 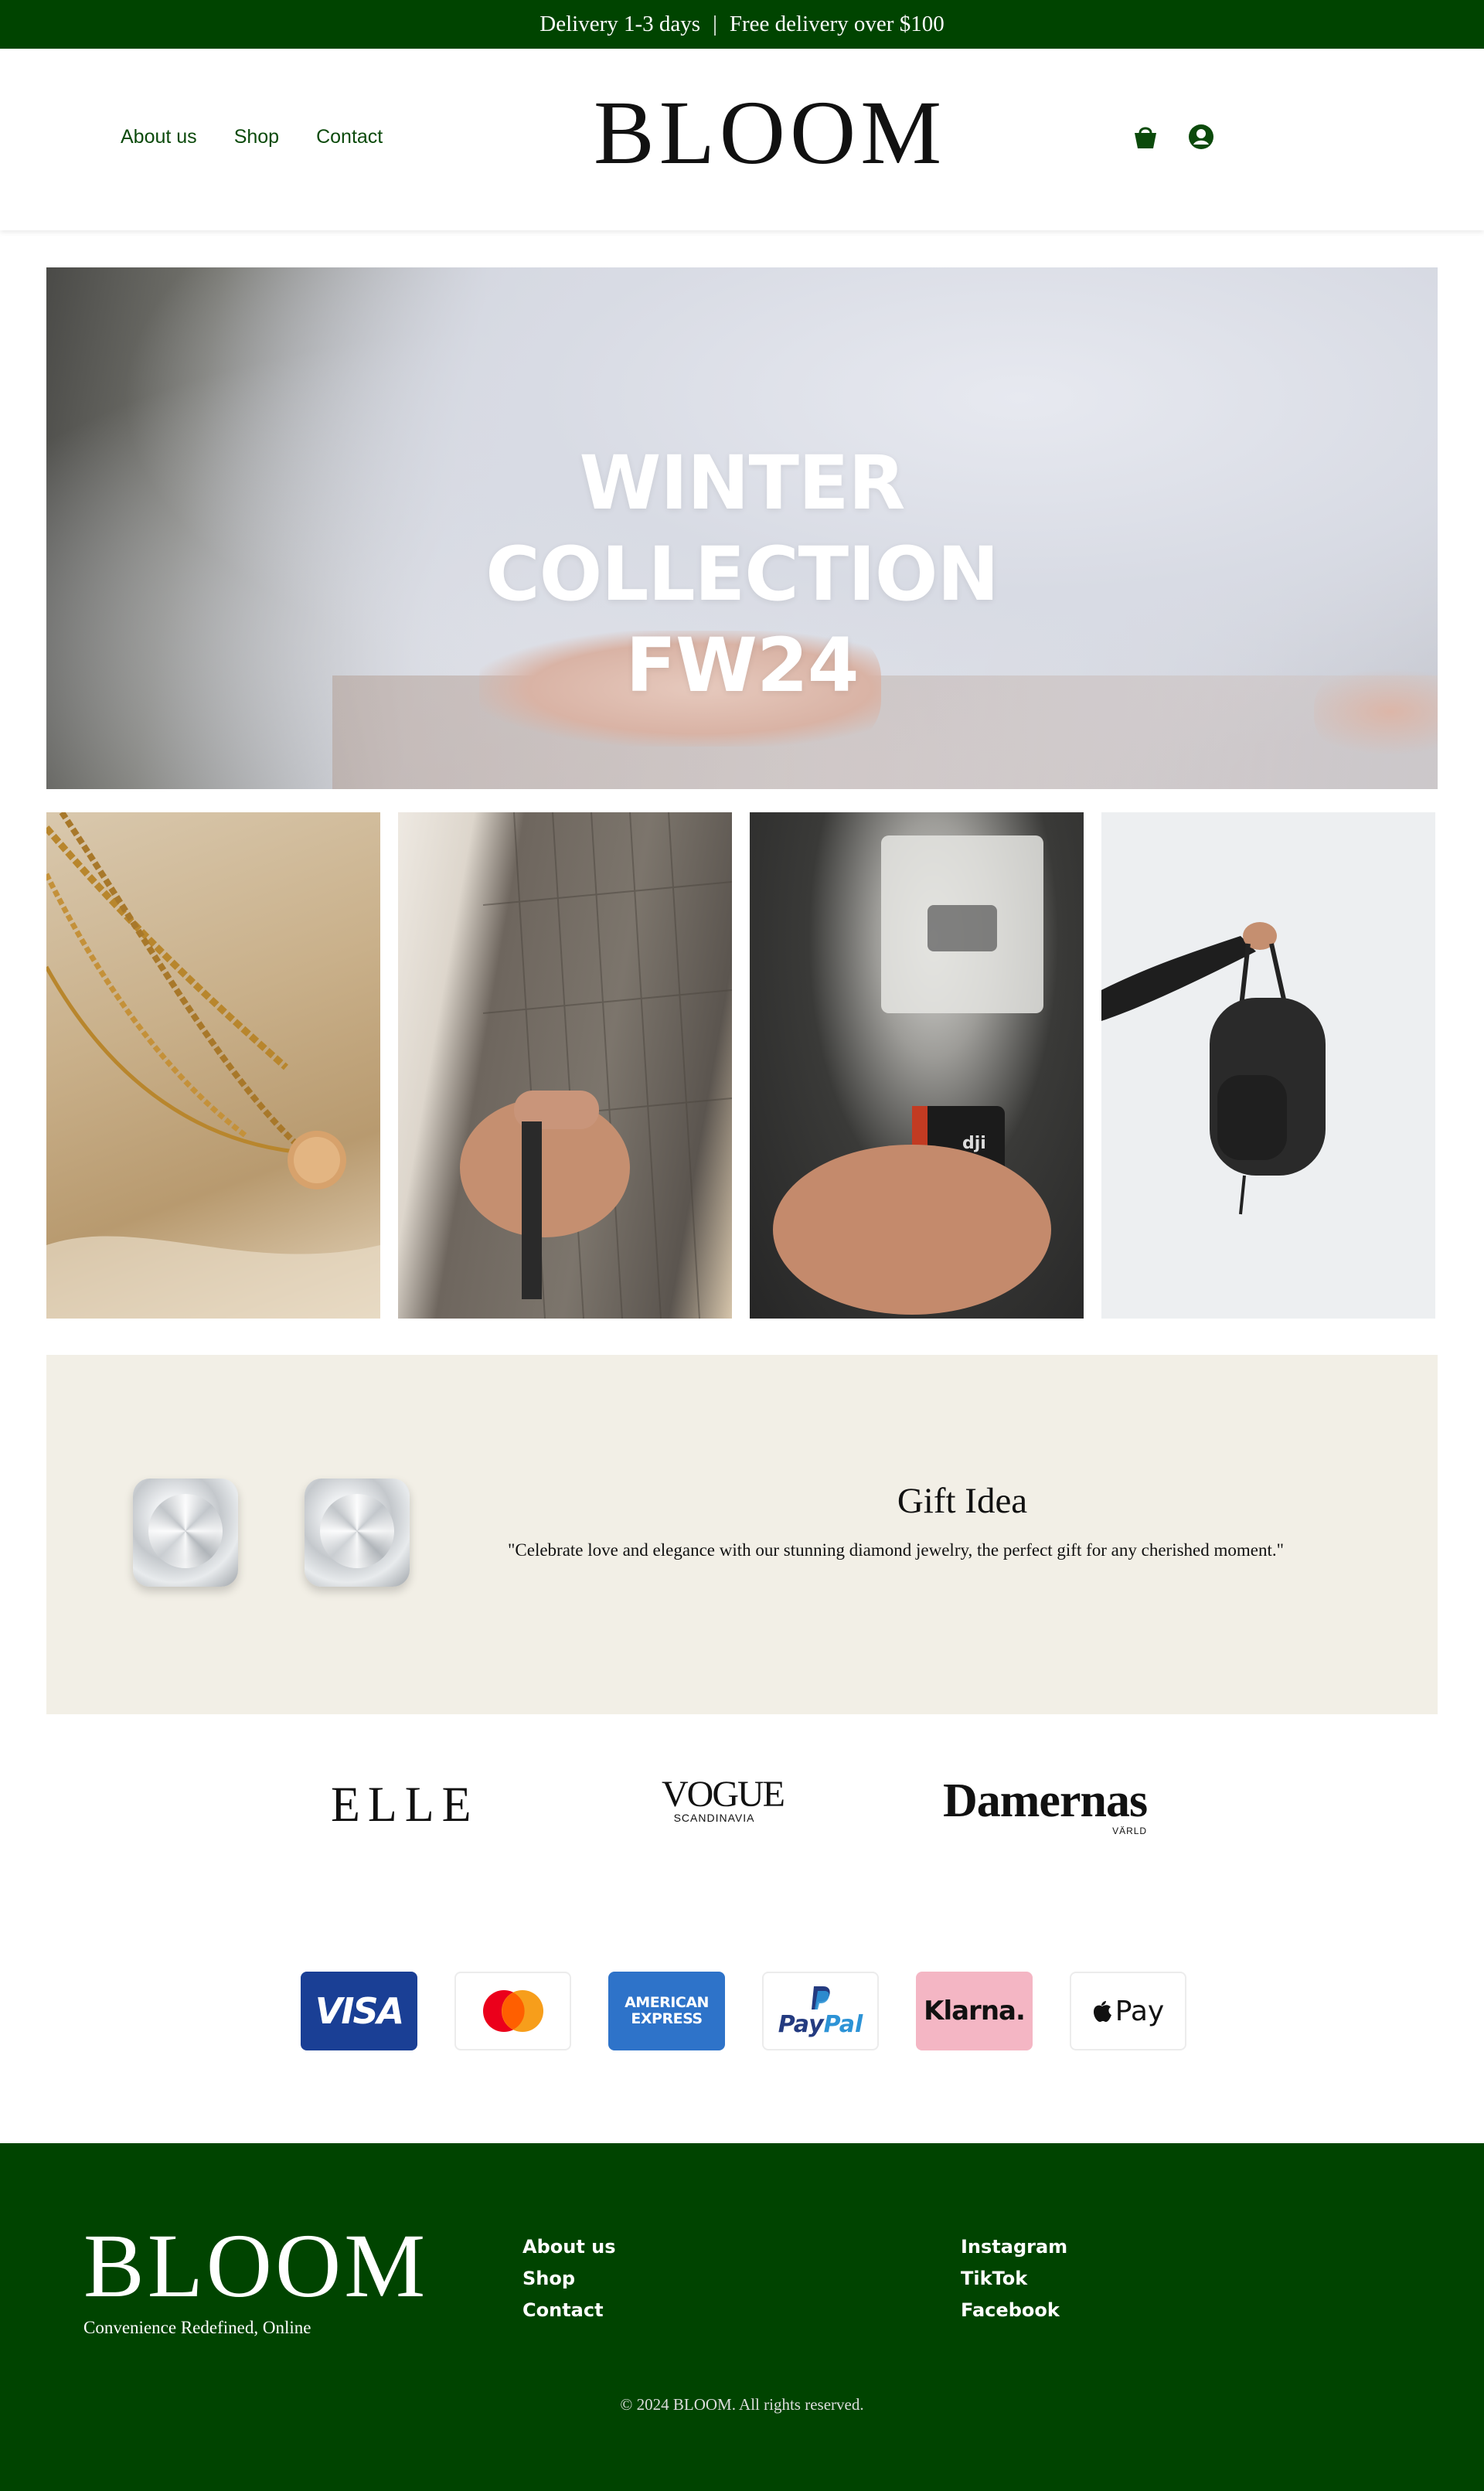 I want to click on footer-link-tiktok: TikTok, so click(x=1014, y=2279).